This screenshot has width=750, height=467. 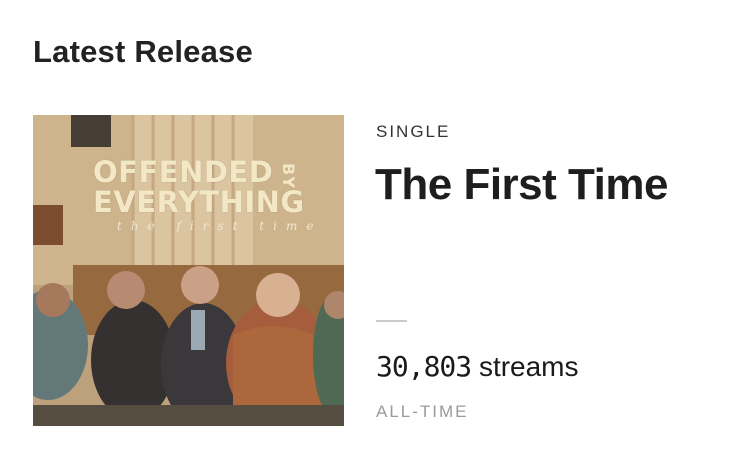 What do you see at coordinates (391, 321) in the screenshot?
I see `divider` at bounding box center [391, 321].